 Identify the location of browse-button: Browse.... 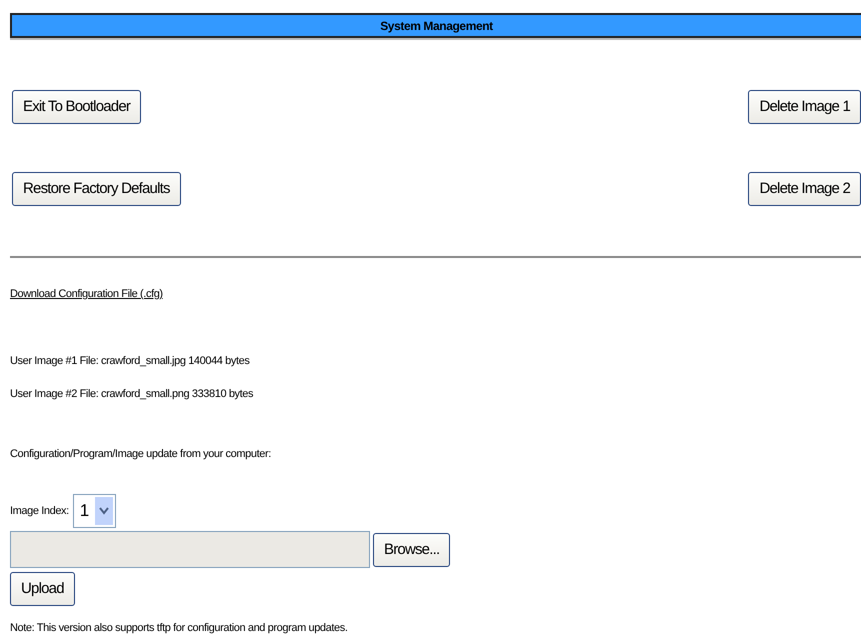
(411, 549).